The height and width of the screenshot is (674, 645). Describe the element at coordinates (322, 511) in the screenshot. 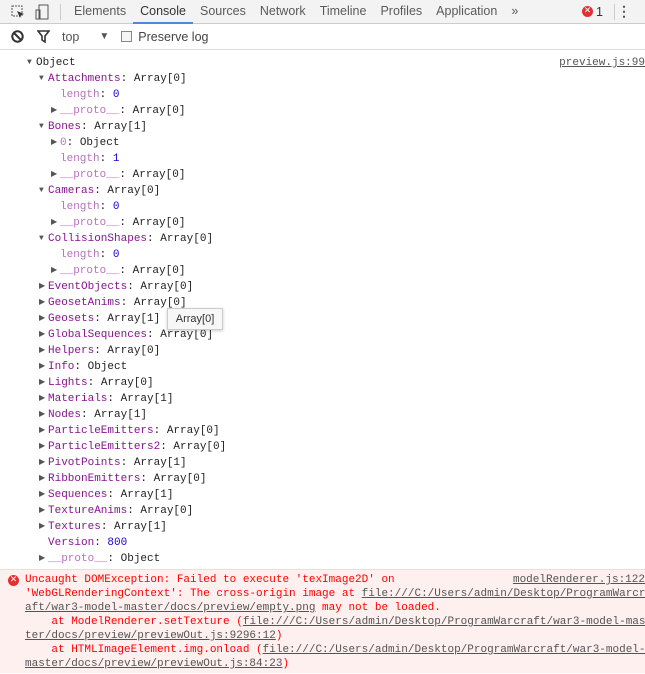

I see `tree-row: ▶ TextureAnims: Array[0]` at that location.